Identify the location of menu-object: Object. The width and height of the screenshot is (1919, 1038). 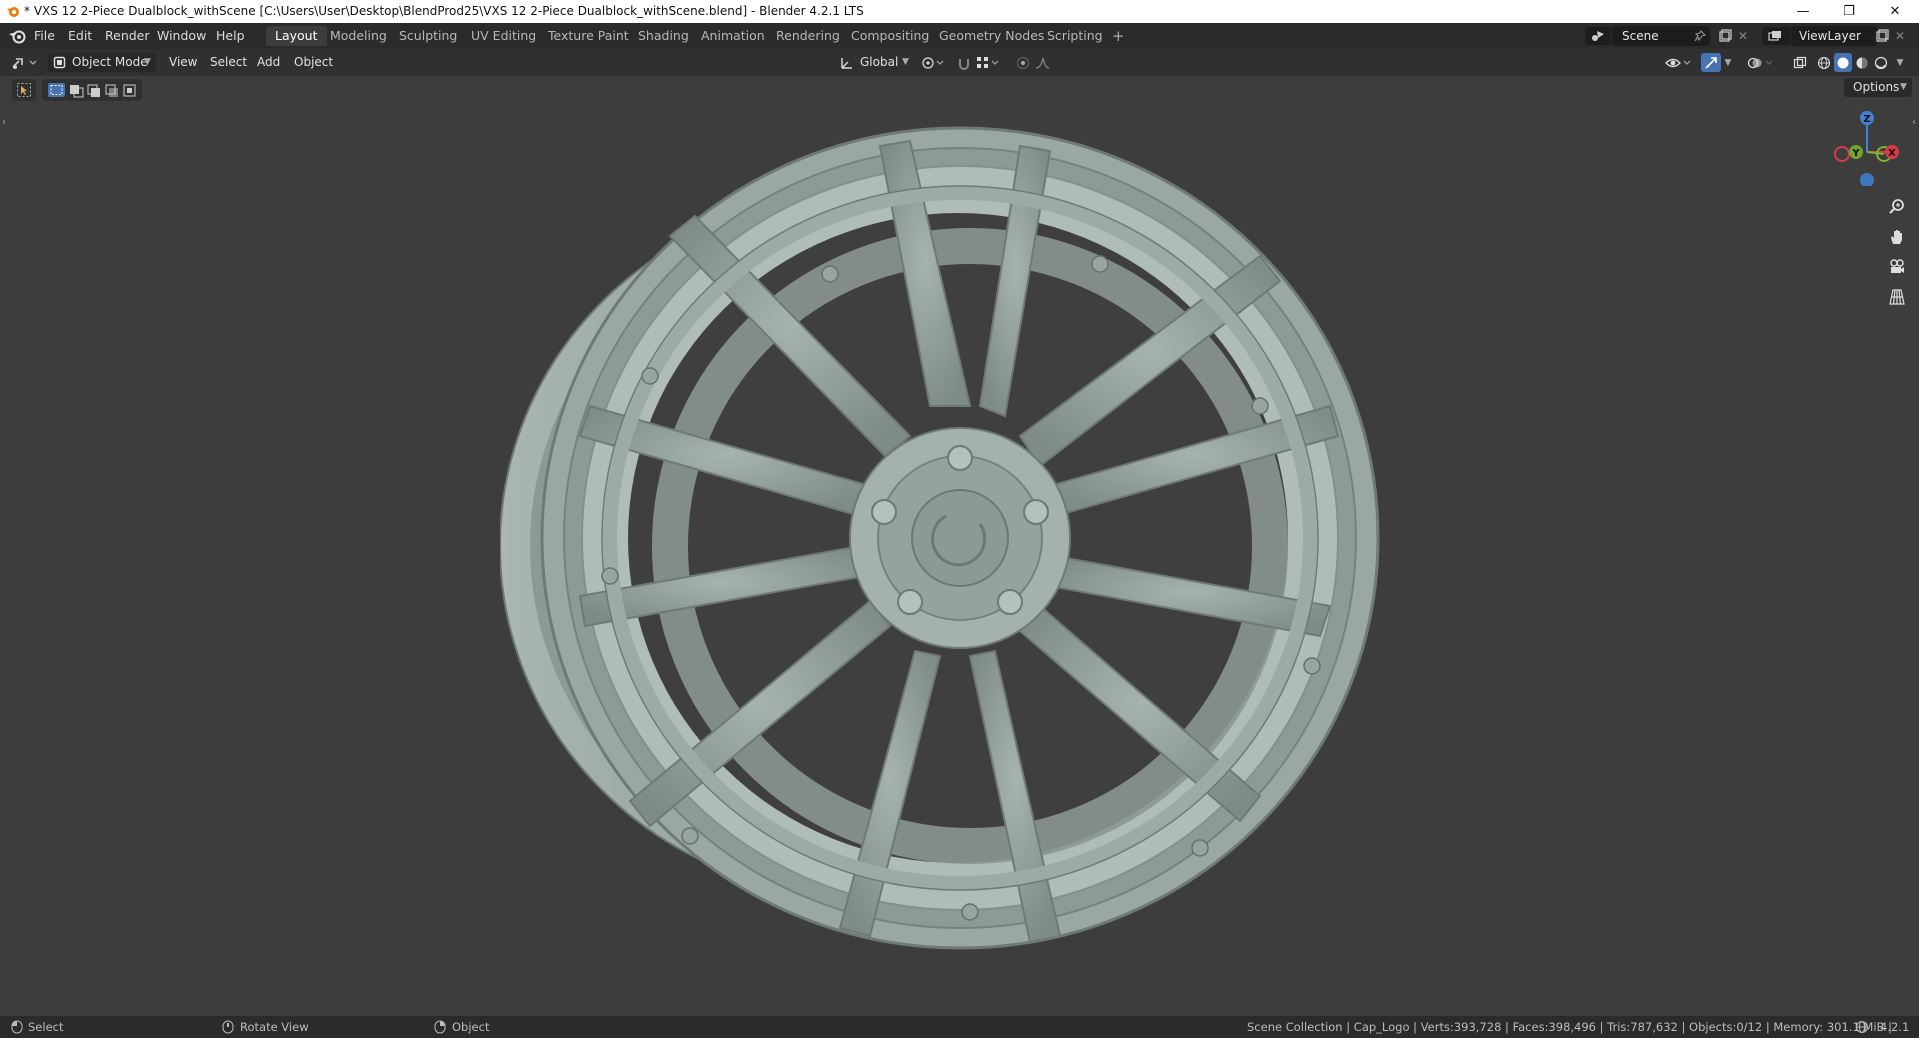
(313, 62).